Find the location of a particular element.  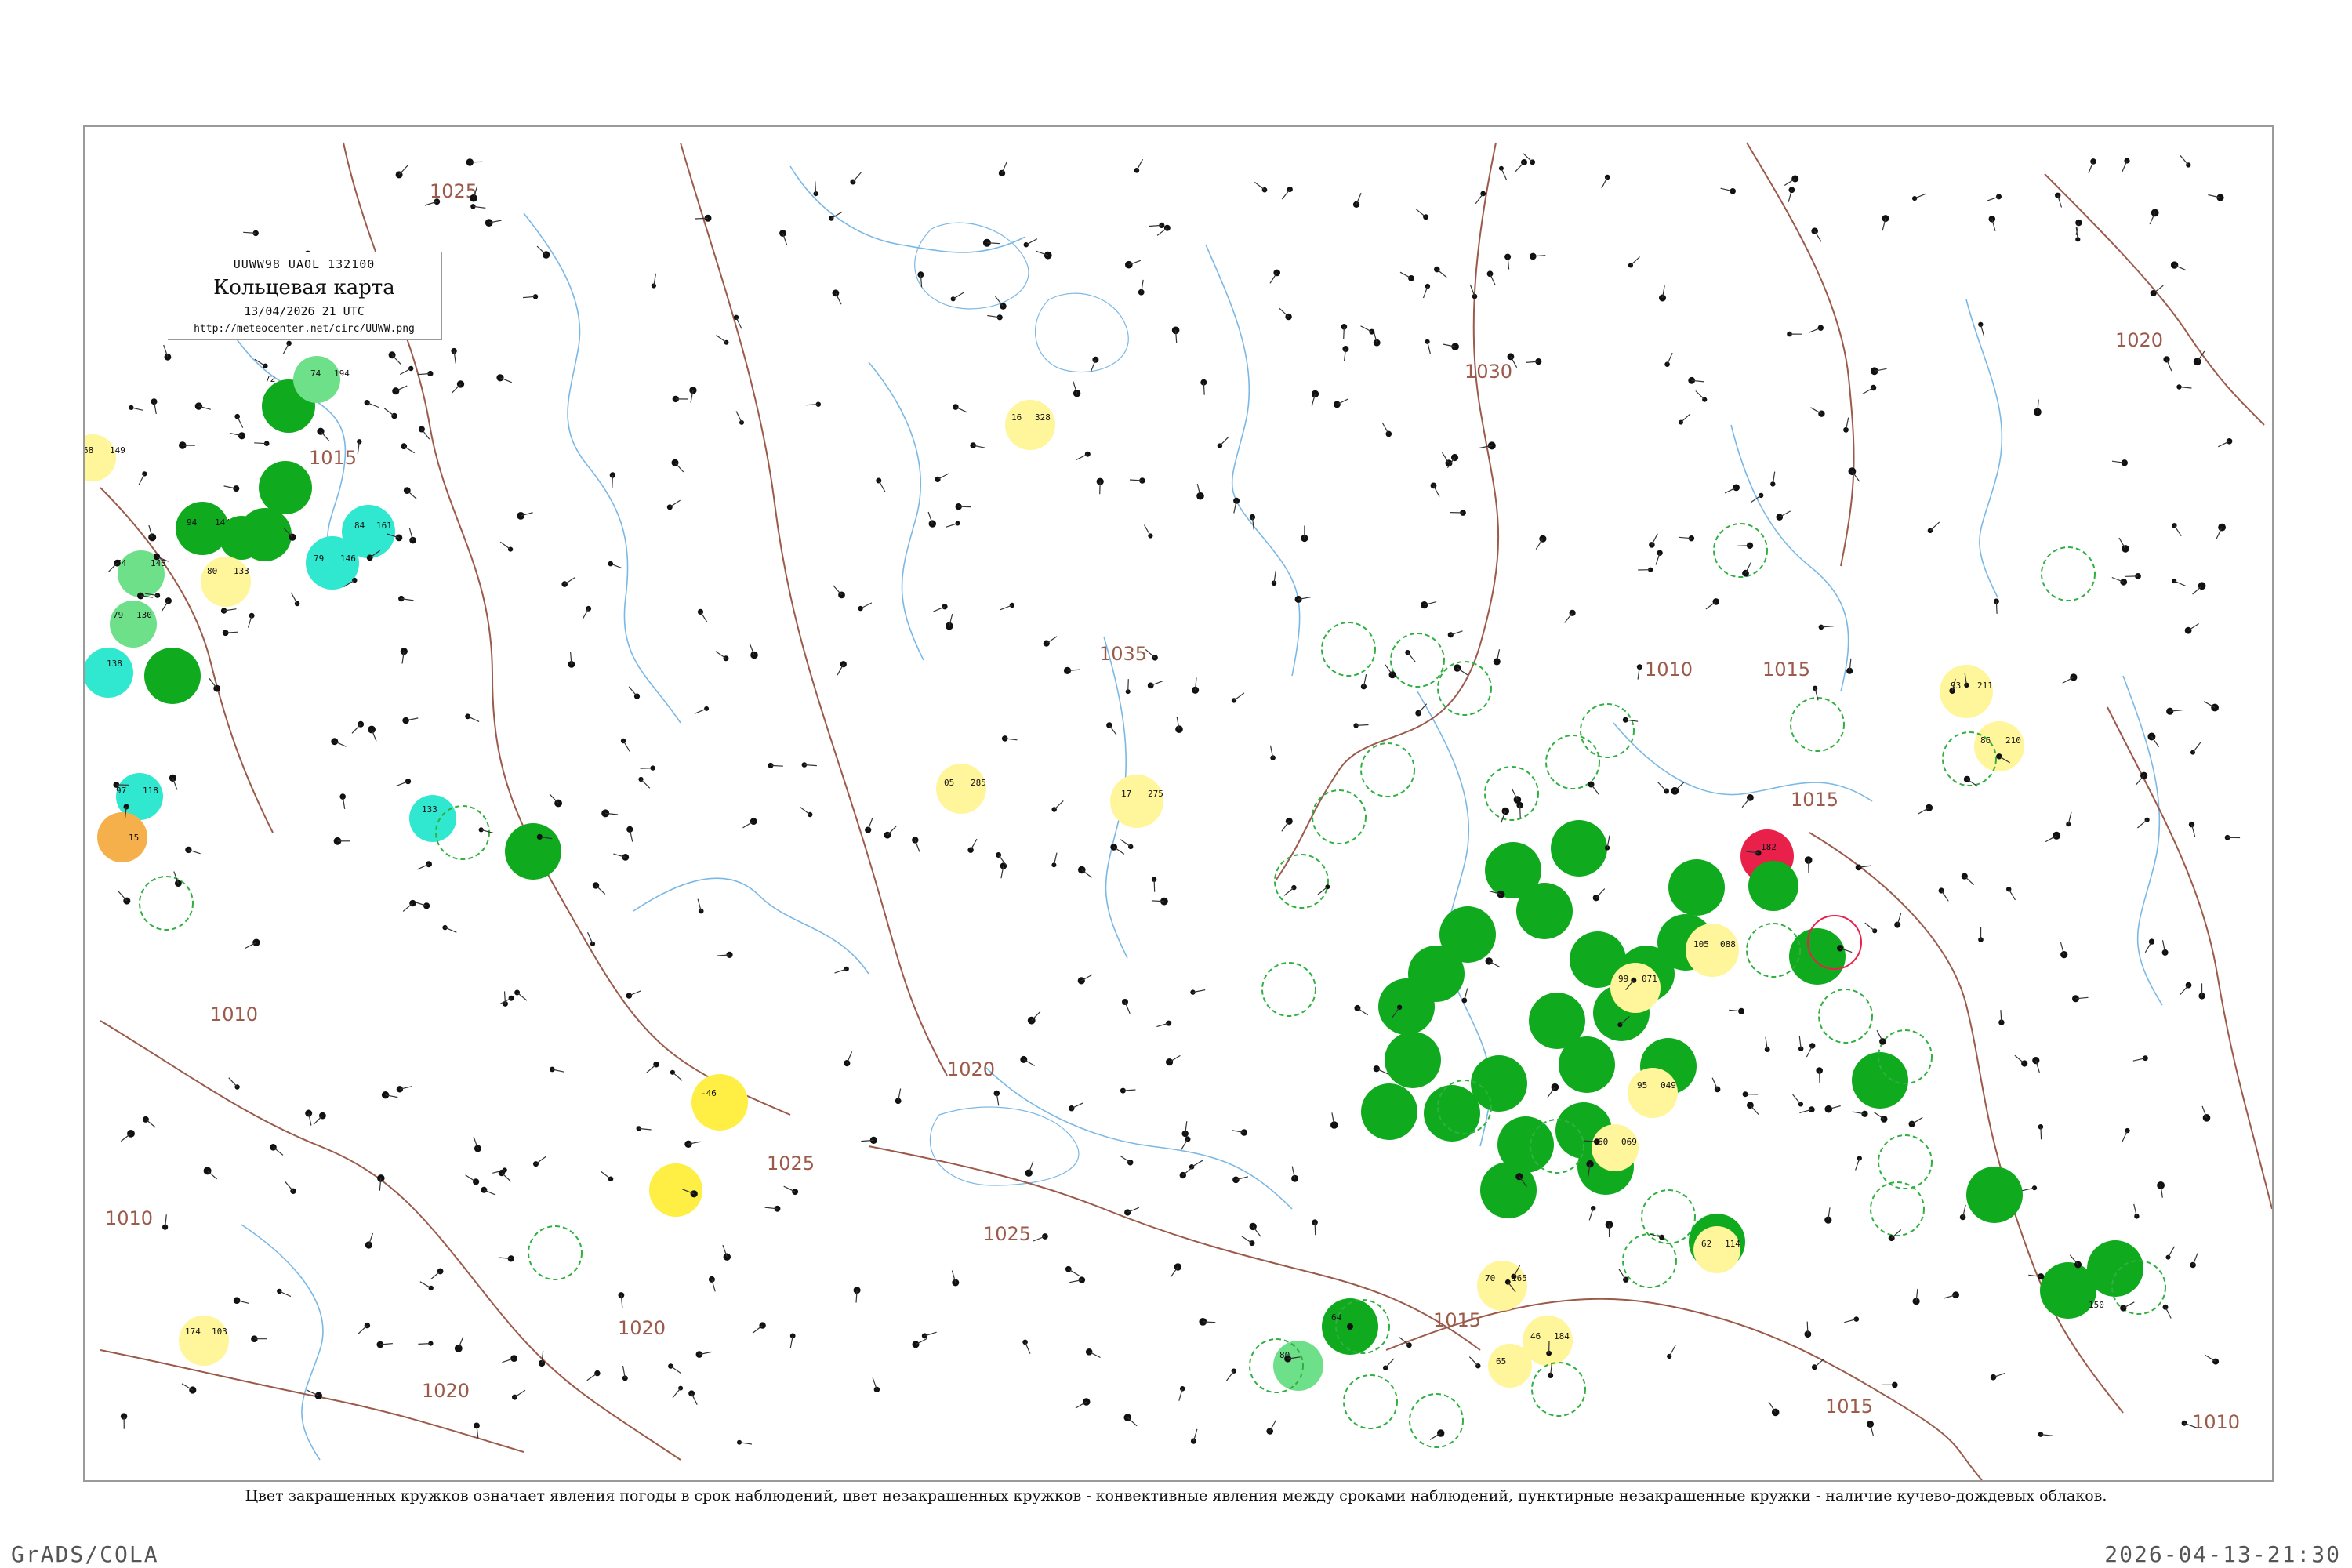

station-plot: 86 210 is located at coordinates (1999, 746).